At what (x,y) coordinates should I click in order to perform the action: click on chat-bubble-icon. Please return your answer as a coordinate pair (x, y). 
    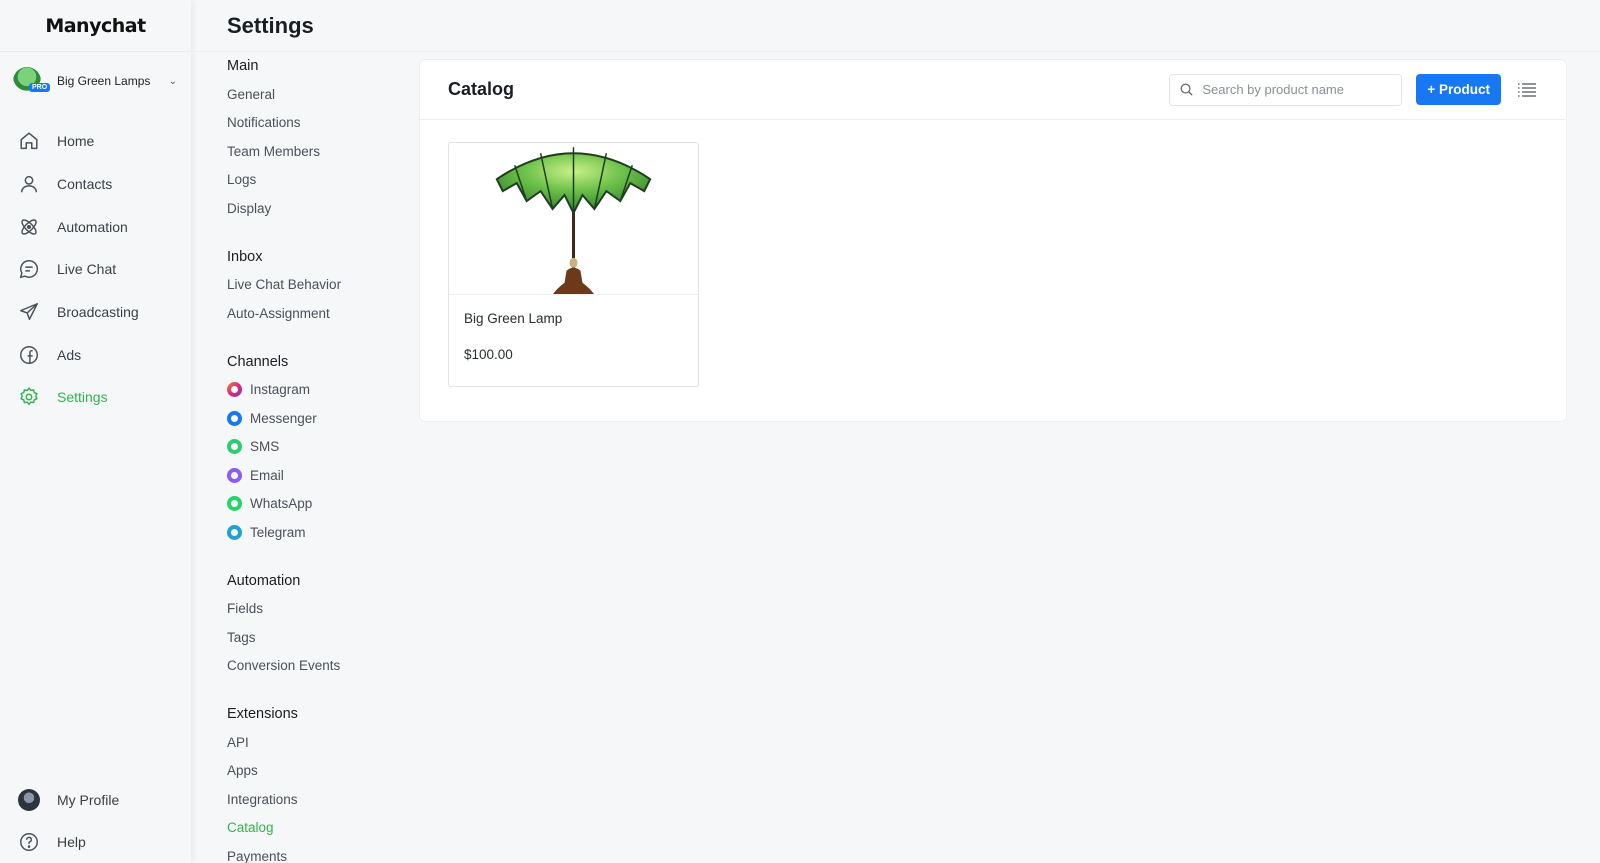
    Looking at the image, I should click on (29, 269).